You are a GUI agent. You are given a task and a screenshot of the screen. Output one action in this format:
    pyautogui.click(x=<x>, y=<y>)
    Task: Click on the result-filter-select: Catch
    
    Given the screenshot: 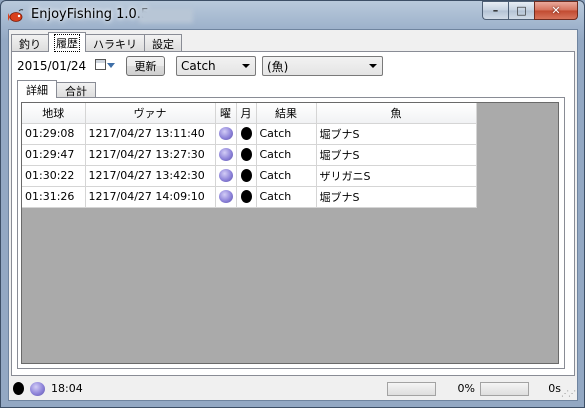 What is the action you would take?
    pyautogui.click(x=216, y=66)
    